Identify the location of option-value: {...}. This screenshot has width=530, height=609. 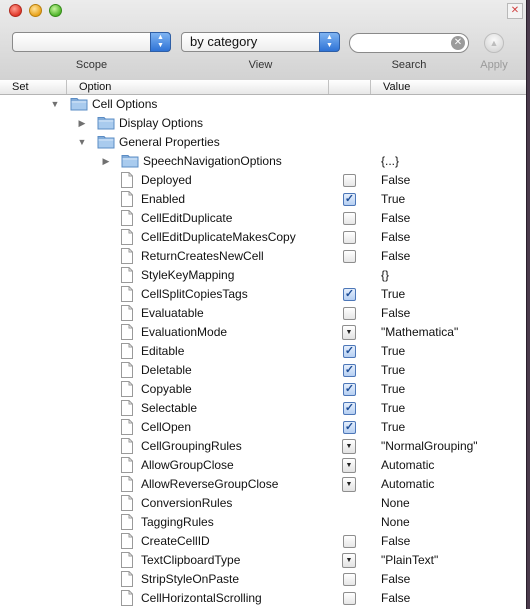
(390, 161).